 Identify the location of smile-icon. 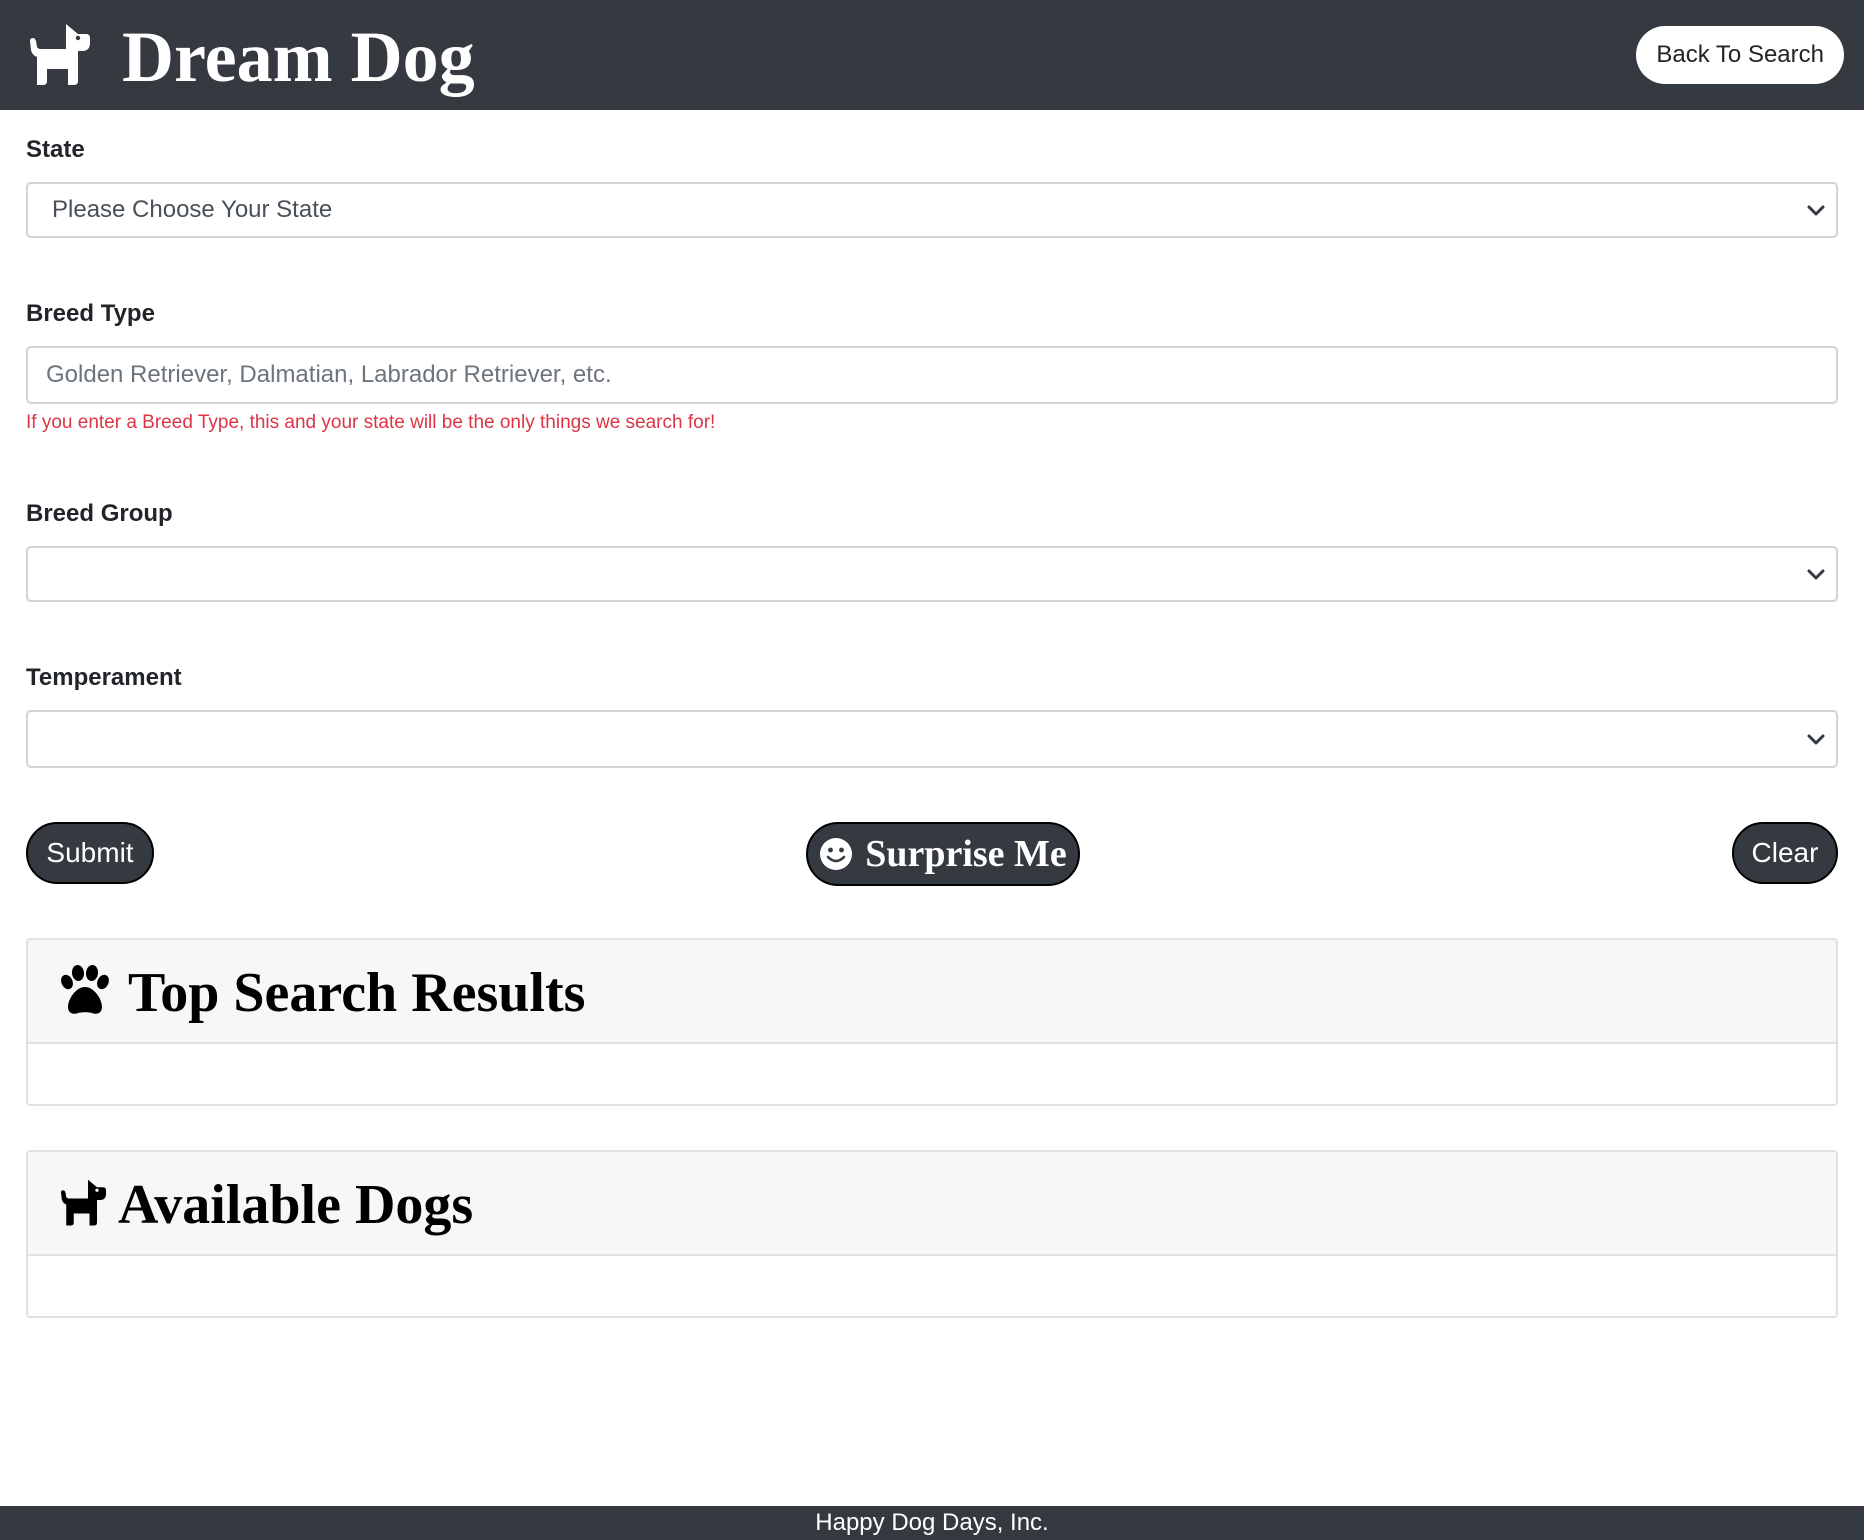
(836, 854).